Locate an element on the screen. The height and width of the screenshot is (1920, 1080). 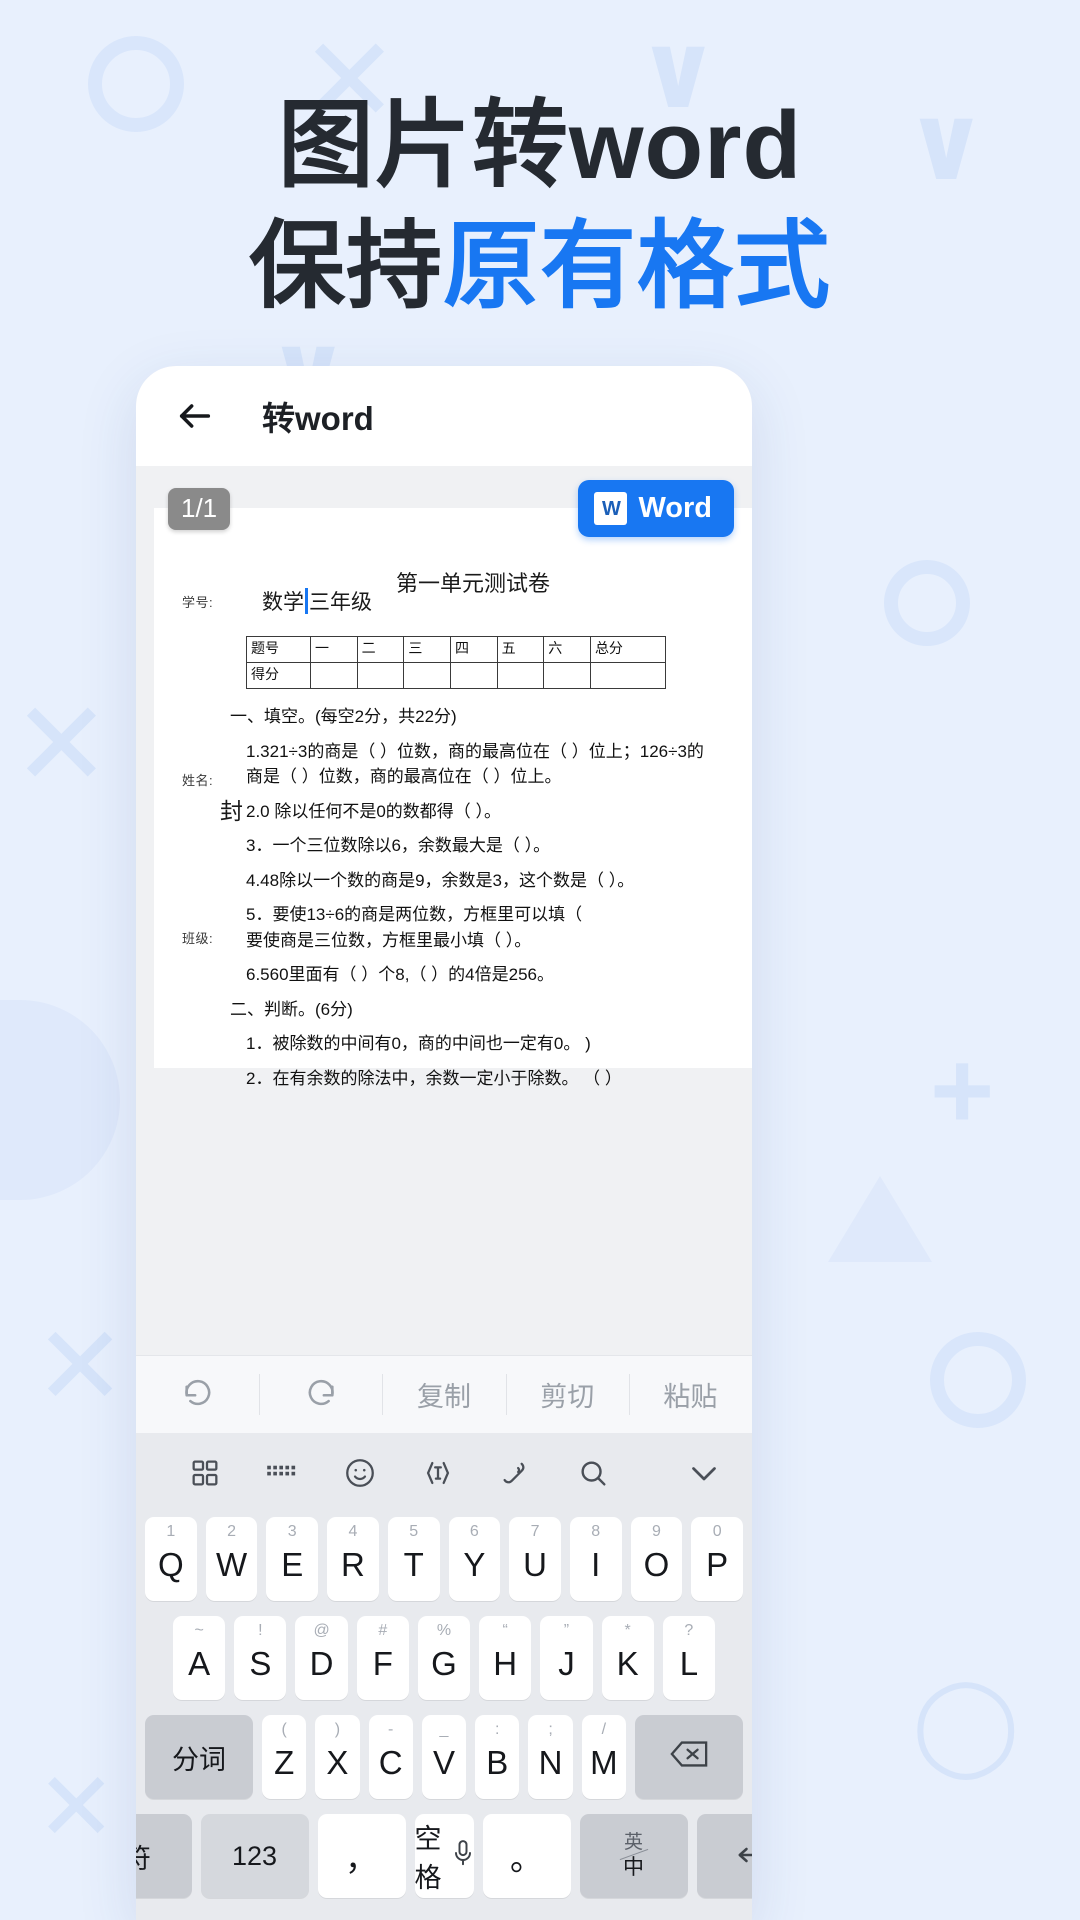
search-icon is located at coordinates (593, 1473).